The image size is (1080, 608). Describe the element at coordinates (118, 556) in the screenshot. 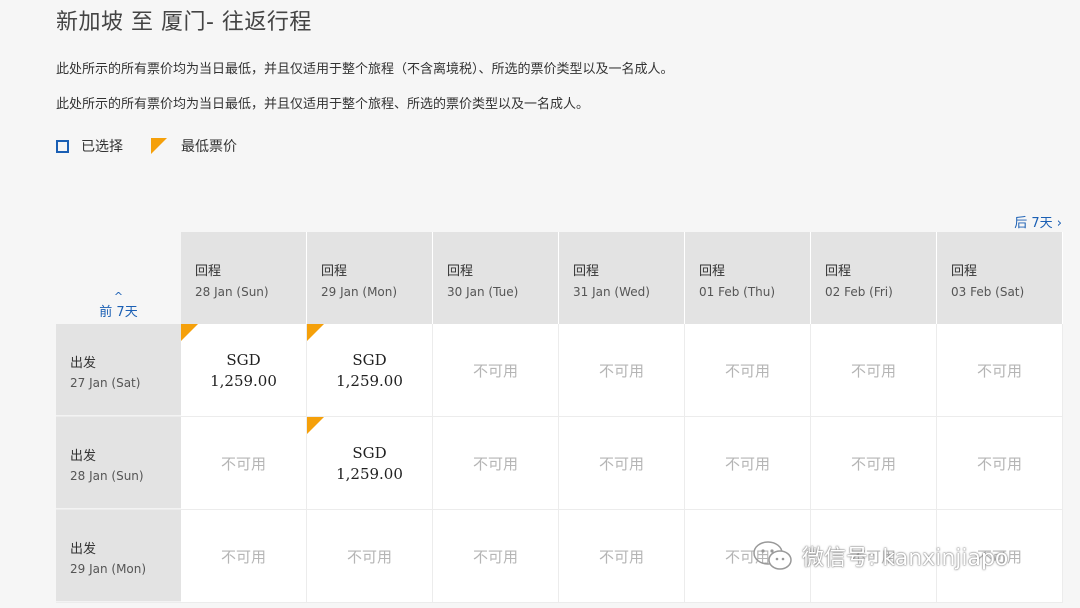

I see `departure-date-header: 出发 29 Jan (Mon)` at that location.